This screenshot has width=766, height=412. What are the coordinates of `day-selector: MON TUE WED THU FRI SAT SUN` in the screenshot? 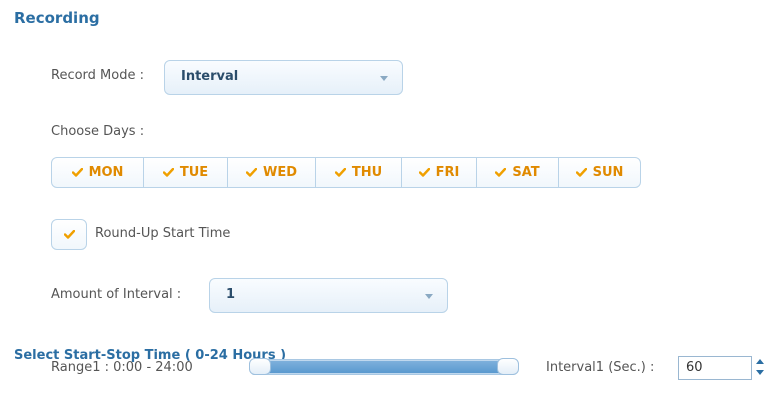 It's located at (346, 172).